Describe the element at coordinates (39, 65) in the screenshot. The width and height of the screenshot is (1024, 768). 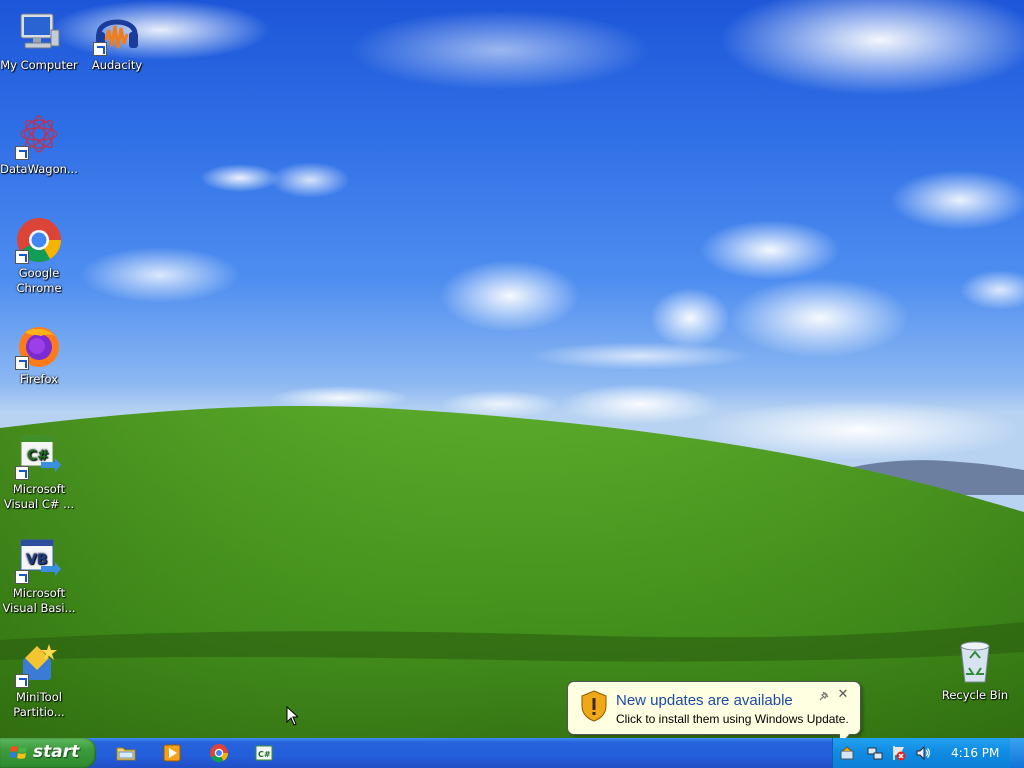
I see `desktop-icon-label: My Computer` at that location.